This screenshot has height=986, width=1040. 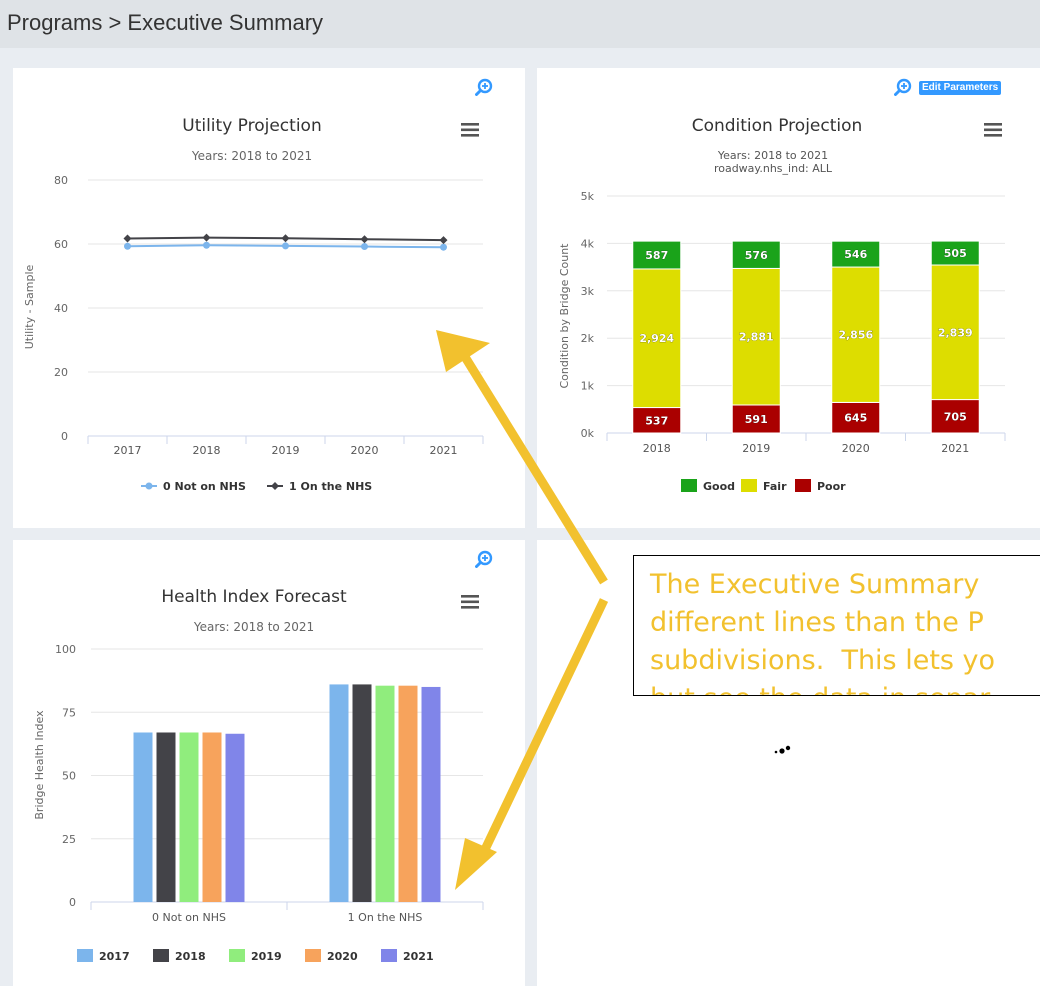 I want to click on annotation-arrows, so click(x=522, y=610).